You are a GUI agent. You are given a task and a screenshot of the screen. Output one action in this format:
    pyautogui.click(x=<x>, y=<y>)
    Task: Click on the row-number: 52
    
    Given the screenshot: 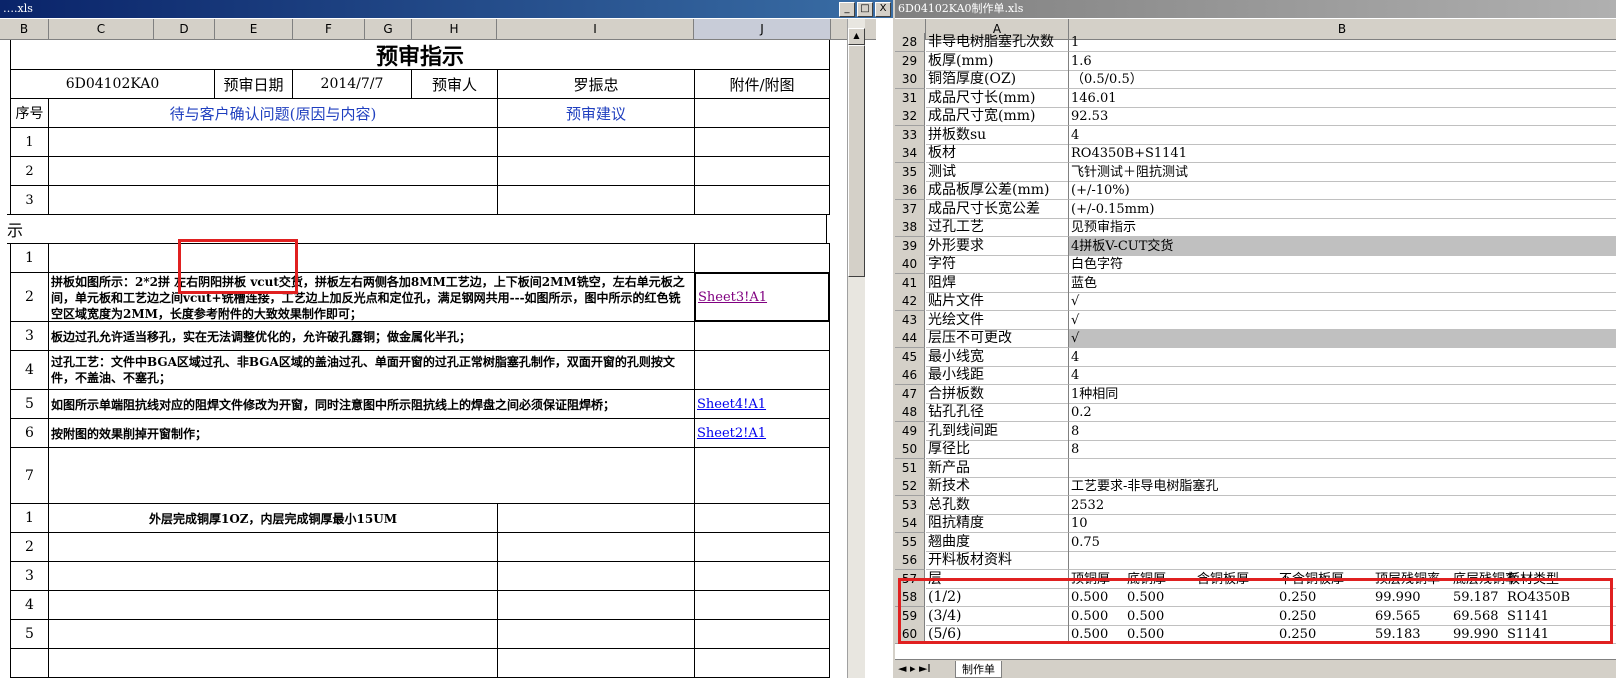 What is the action you would take?
    pyautogui.click(x=910, y=486)
    